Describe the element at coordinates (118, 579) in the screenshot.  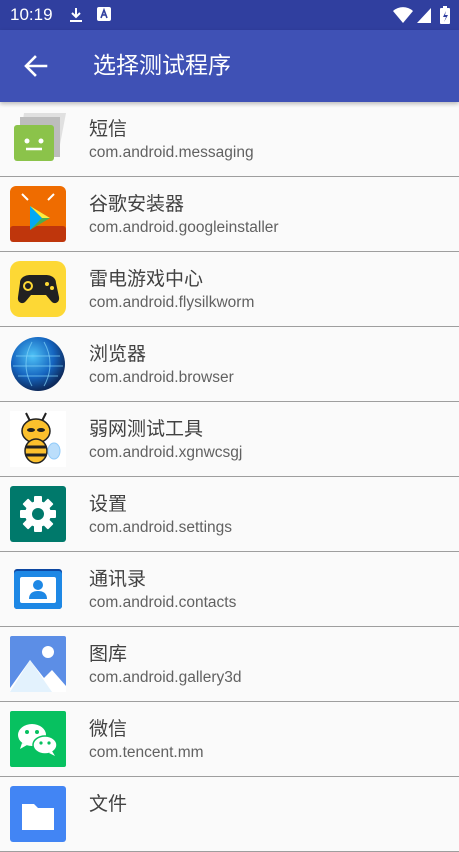
I see `app-name: 通讯录` at that location.